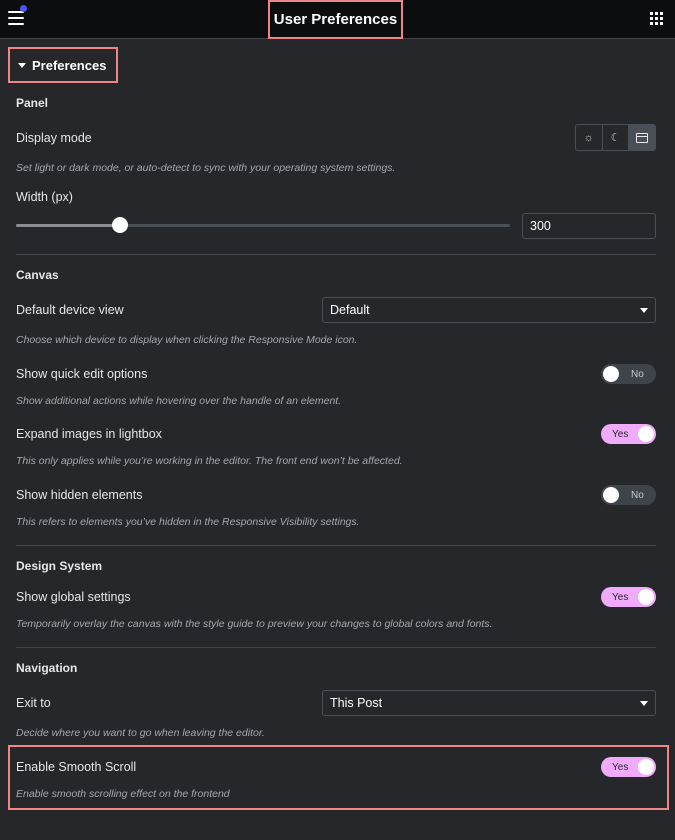  What do you see at coordinates (32, 103) in the screenshot?
I see `panel-heading: Panel` at bounding box center [32, 103].